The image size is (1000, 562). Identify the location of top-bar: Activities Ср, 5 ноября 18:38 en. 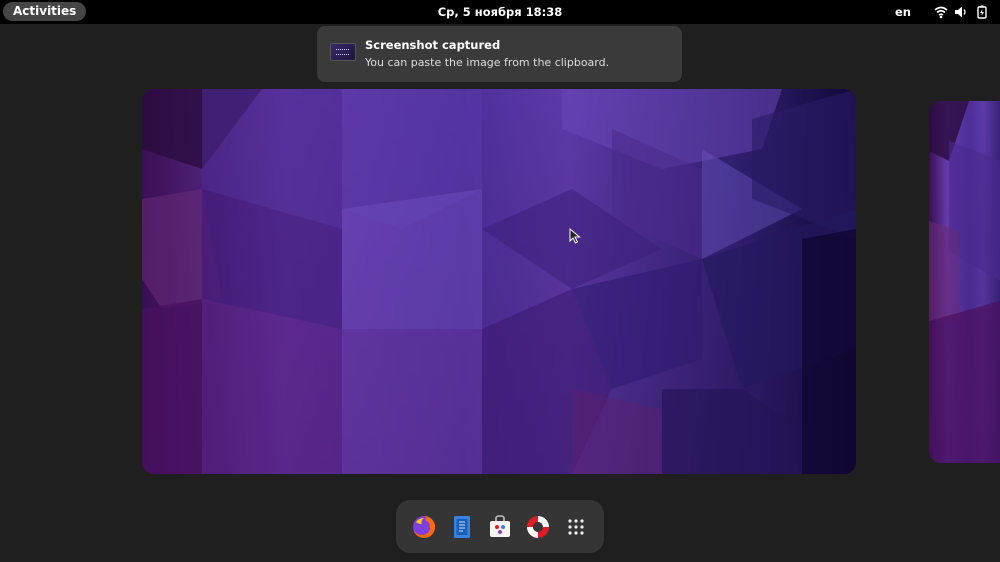
(500, 12).